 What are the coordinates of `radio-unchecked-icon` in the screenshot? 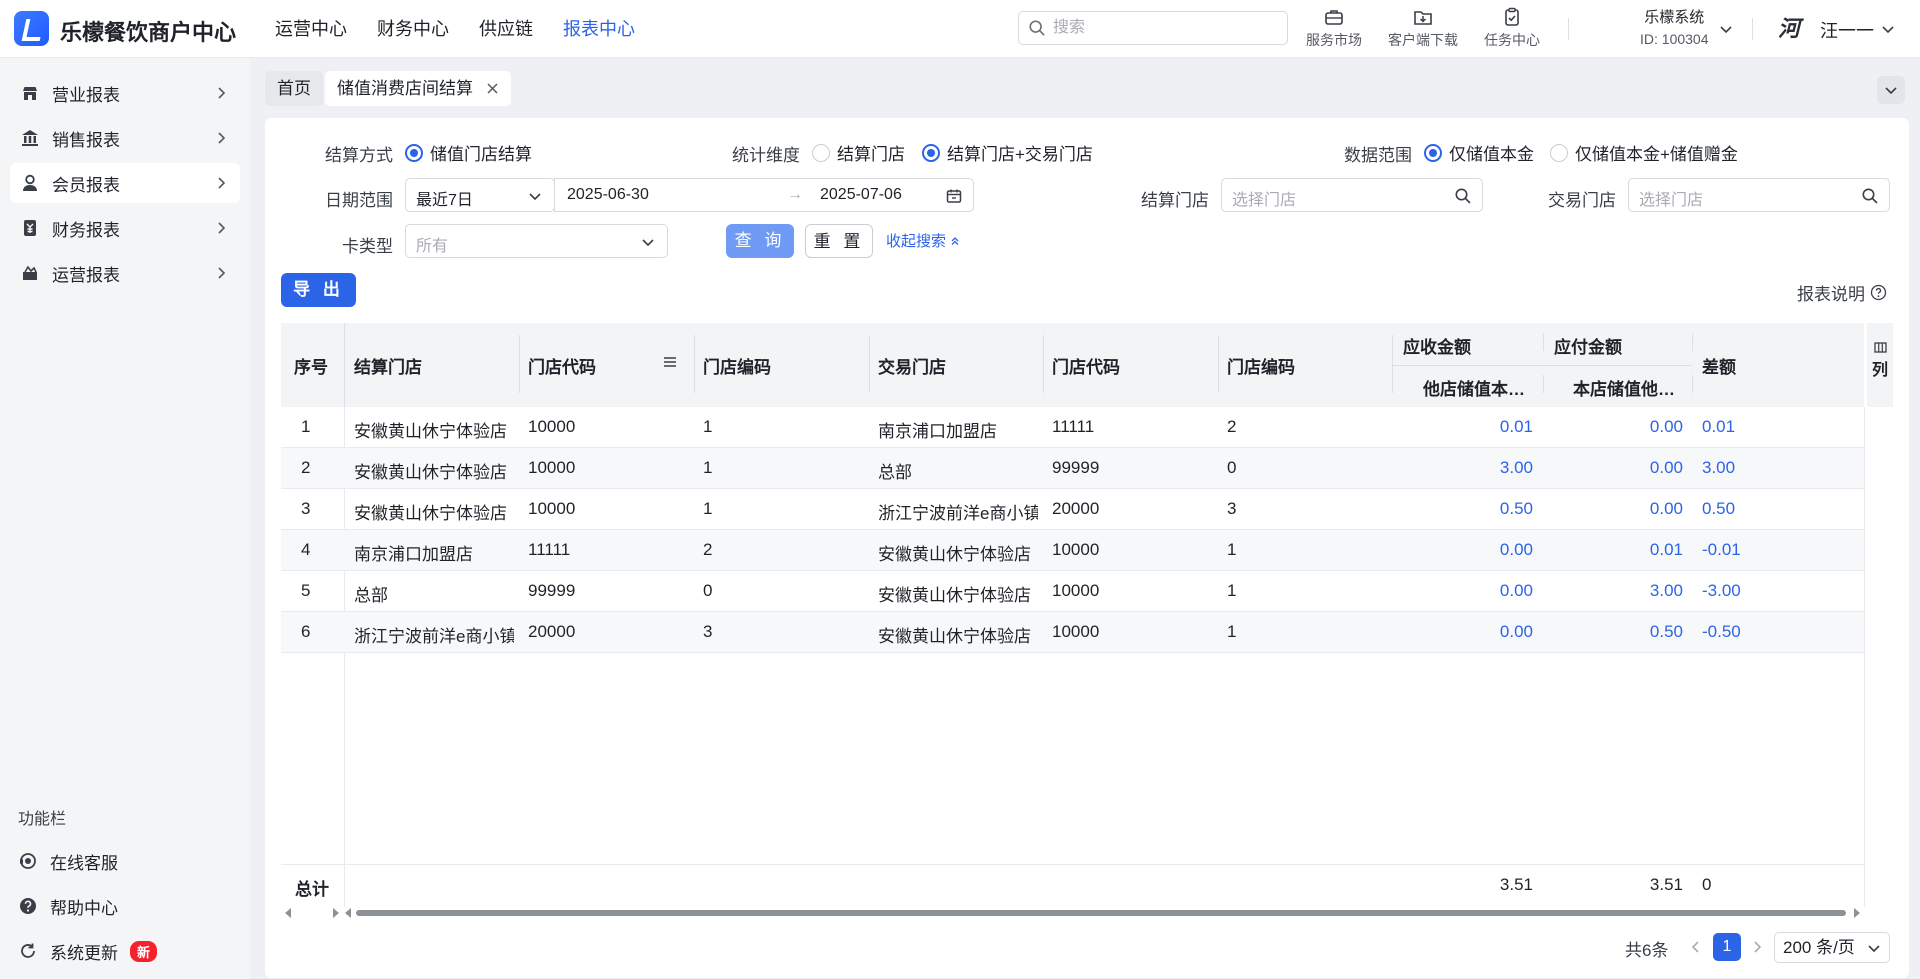 It's located at (821, 152).